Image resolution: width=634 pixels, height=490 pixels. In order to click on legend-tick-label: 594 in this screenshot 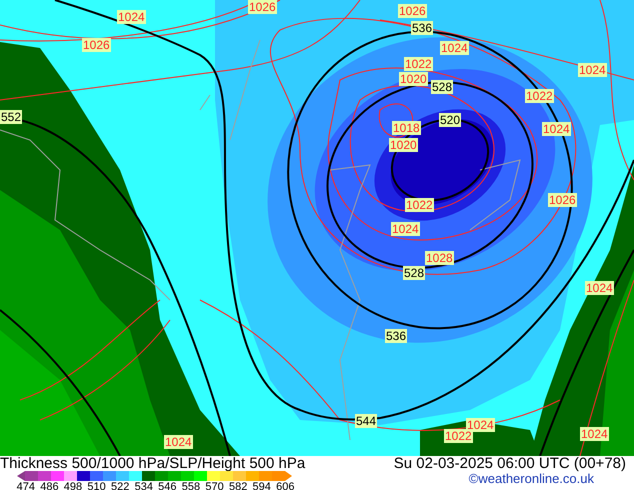, I will do `click(262, 485)`.